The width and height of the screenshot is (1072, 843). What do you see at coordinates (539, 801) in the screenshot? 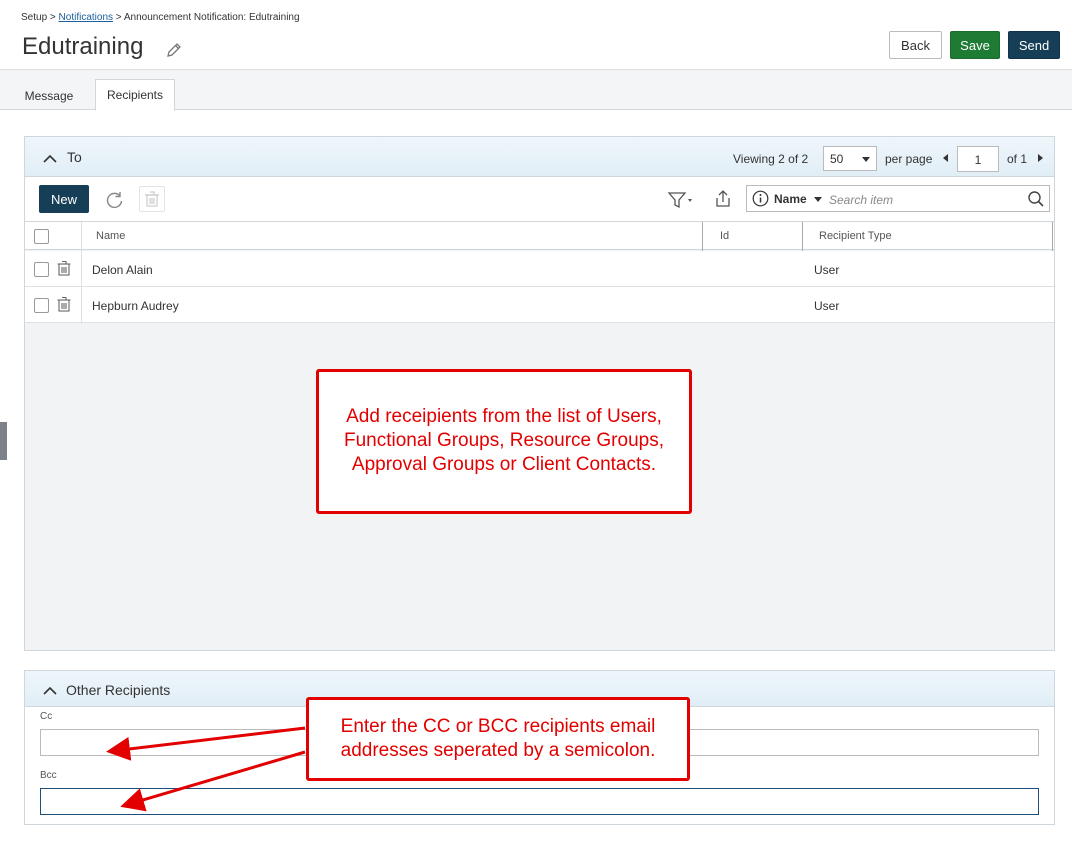
I see `bcc-field` at bounding box center [539, 801].